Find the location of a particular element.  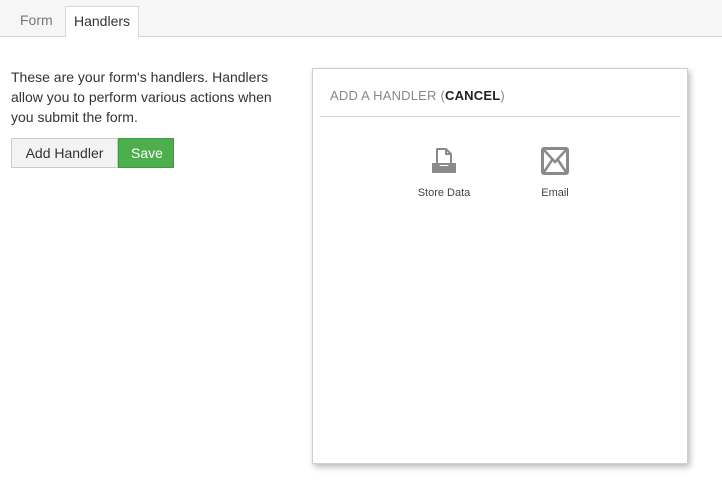

add-handler-button: Add Handler is located at coordinates (64, 153).